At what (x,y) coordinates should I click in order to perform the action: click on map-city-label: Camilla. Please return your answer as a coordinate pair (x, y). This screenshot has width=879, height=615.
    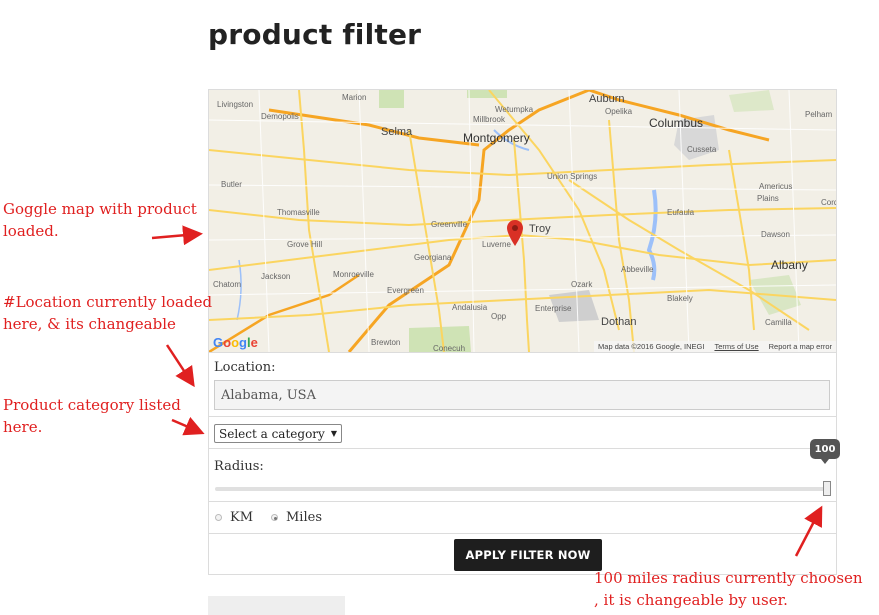
    Looking at the image, I should click on (778, 322).